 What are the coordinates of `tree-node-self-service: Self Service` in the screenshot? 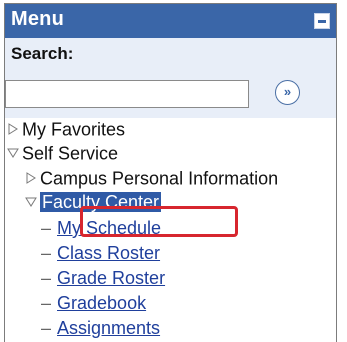 It's located at (62, 152).